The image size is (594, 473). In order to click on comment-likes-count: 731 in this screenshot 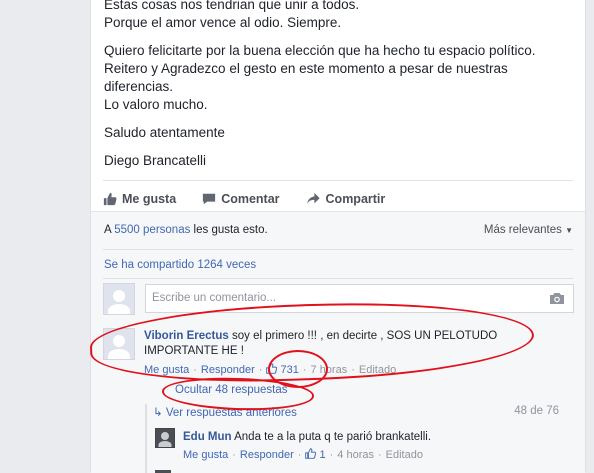, I will do `click(282, 369)`.